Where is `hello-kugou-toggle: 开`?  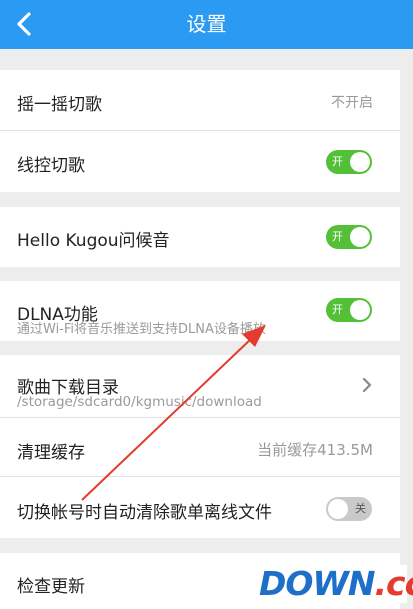 hello-kugou-toggle: 开 is located at coordinates (349, 237).